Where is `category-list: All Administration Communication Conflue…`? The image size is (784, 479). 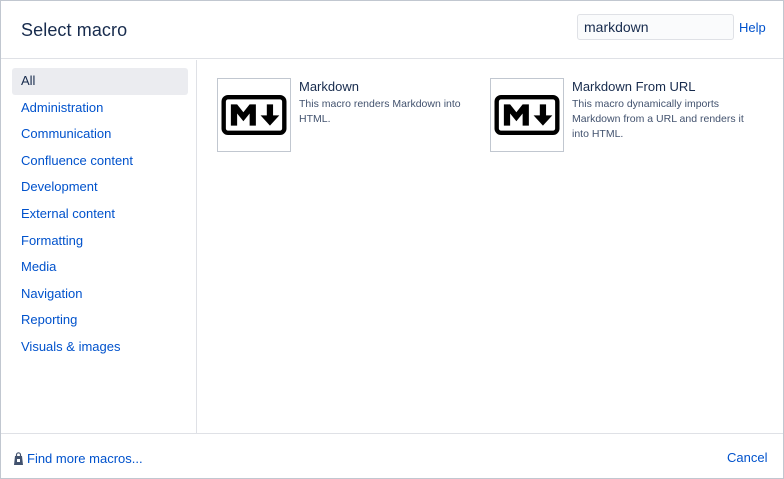
category-list: All Administration Communication Conflue… is located at coordinates (100, 214).